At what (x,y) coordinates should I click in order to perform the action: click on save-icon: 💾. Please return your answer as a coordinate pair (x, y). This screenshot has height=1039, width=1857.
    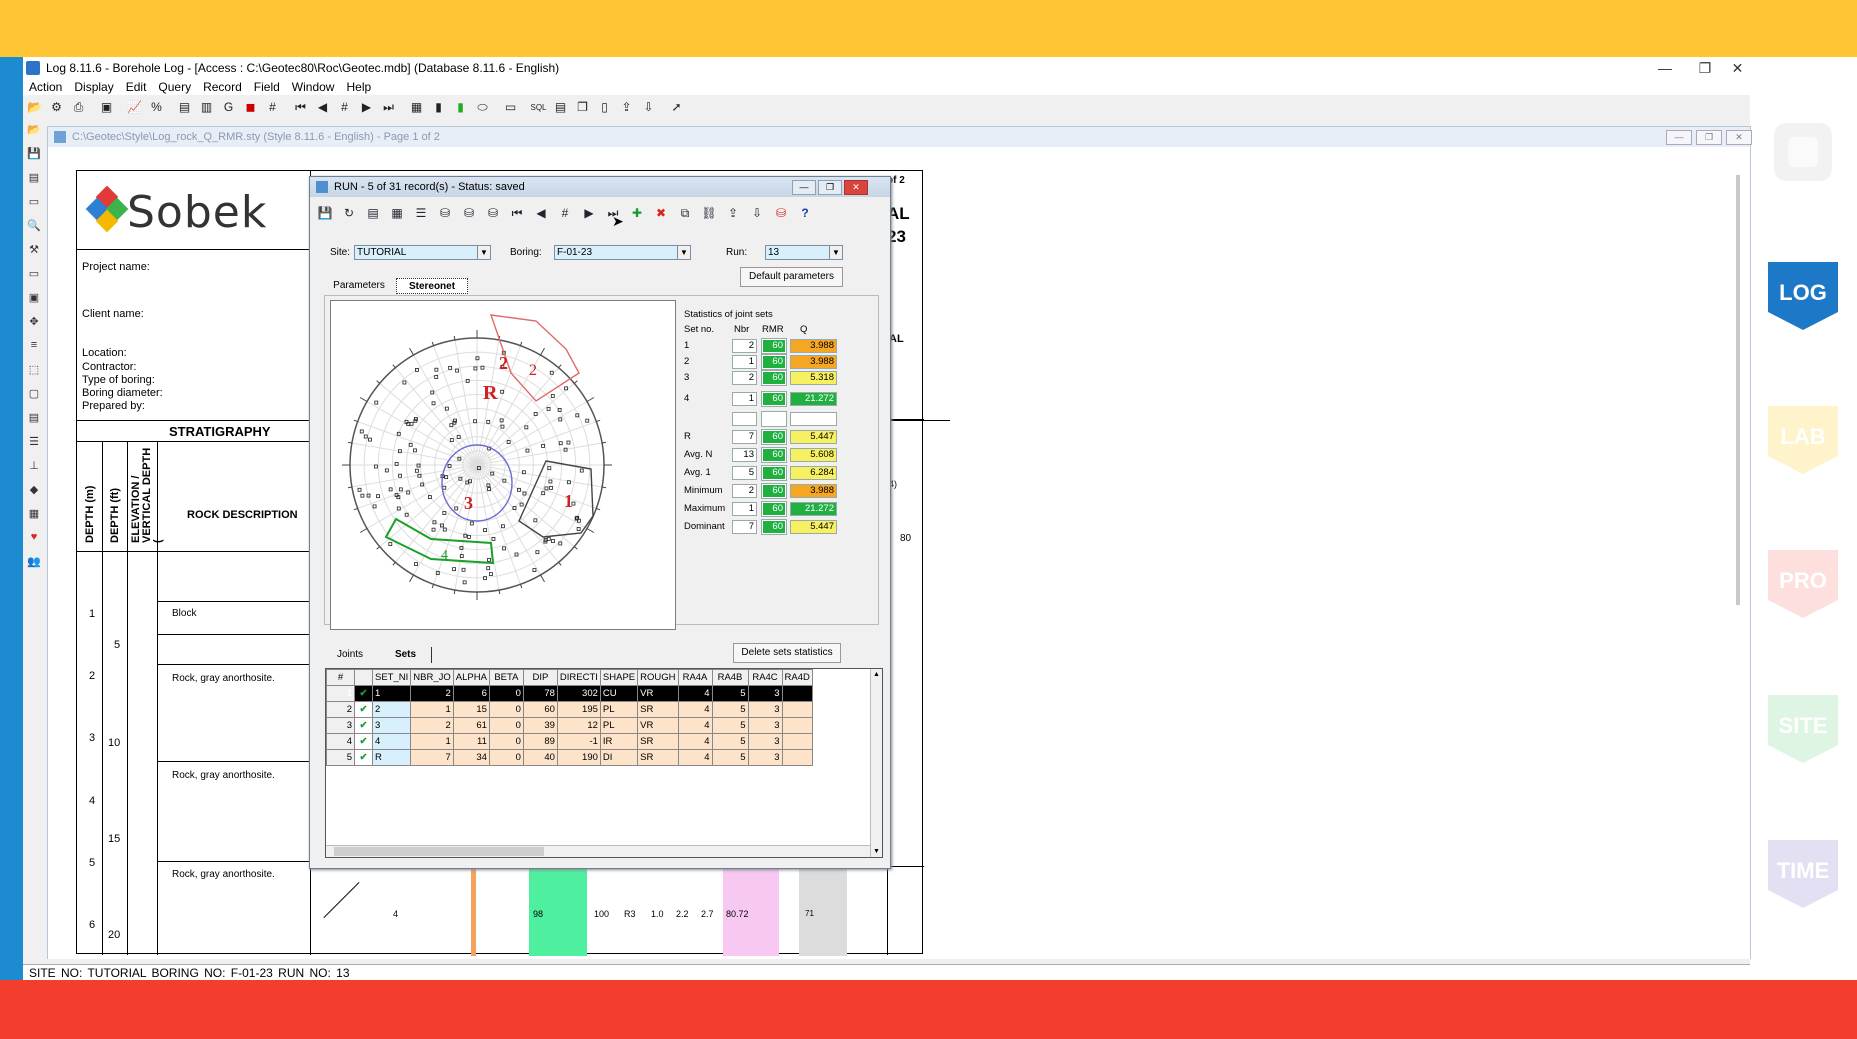
    Looking at the image, I should click on (34, 155).